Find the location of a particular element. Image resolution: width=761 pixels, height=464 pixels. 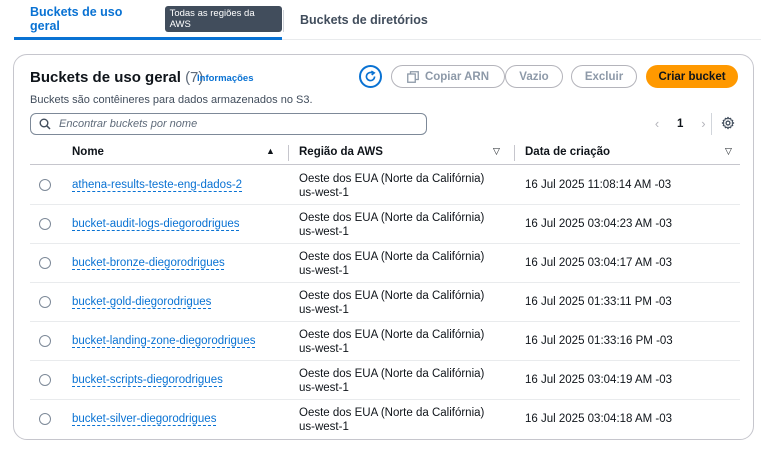

bucket-creation-date: 16 Jul 2025 03:04:17 AM -03 is located at coordinates (599, 263).